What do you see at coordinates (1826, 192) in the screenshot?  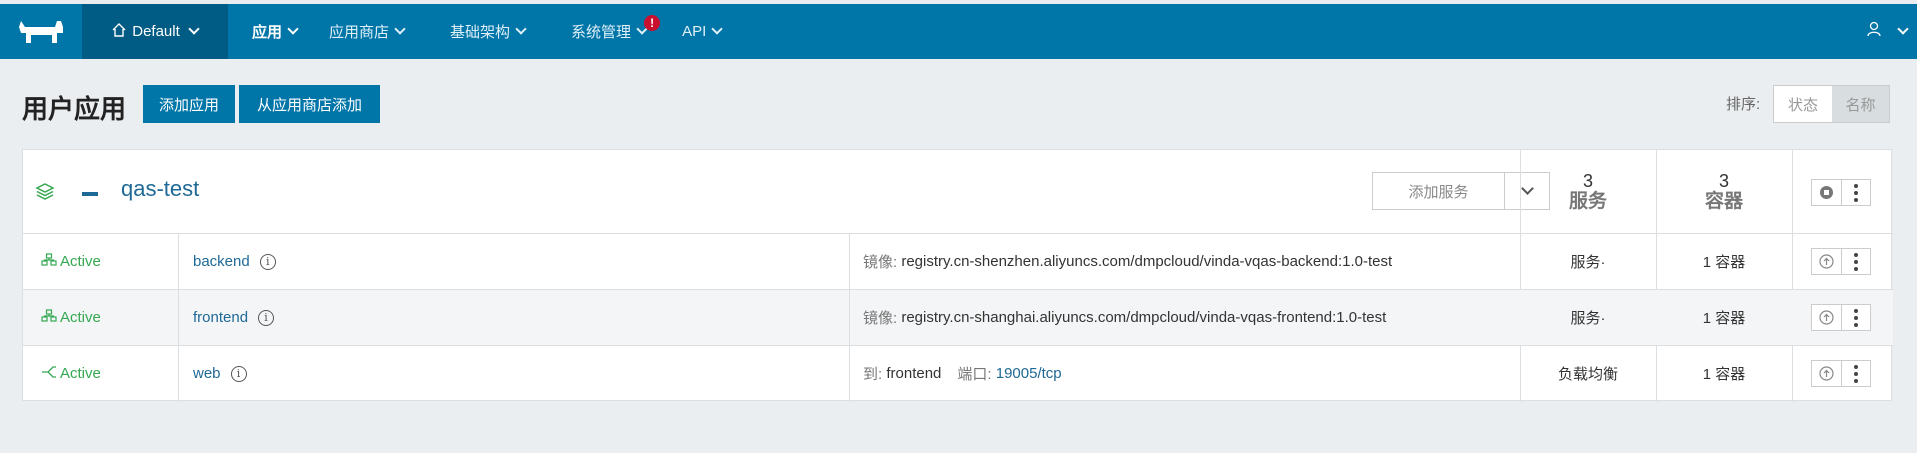 I see `stop-icon` at bounding box center [1826, 192].